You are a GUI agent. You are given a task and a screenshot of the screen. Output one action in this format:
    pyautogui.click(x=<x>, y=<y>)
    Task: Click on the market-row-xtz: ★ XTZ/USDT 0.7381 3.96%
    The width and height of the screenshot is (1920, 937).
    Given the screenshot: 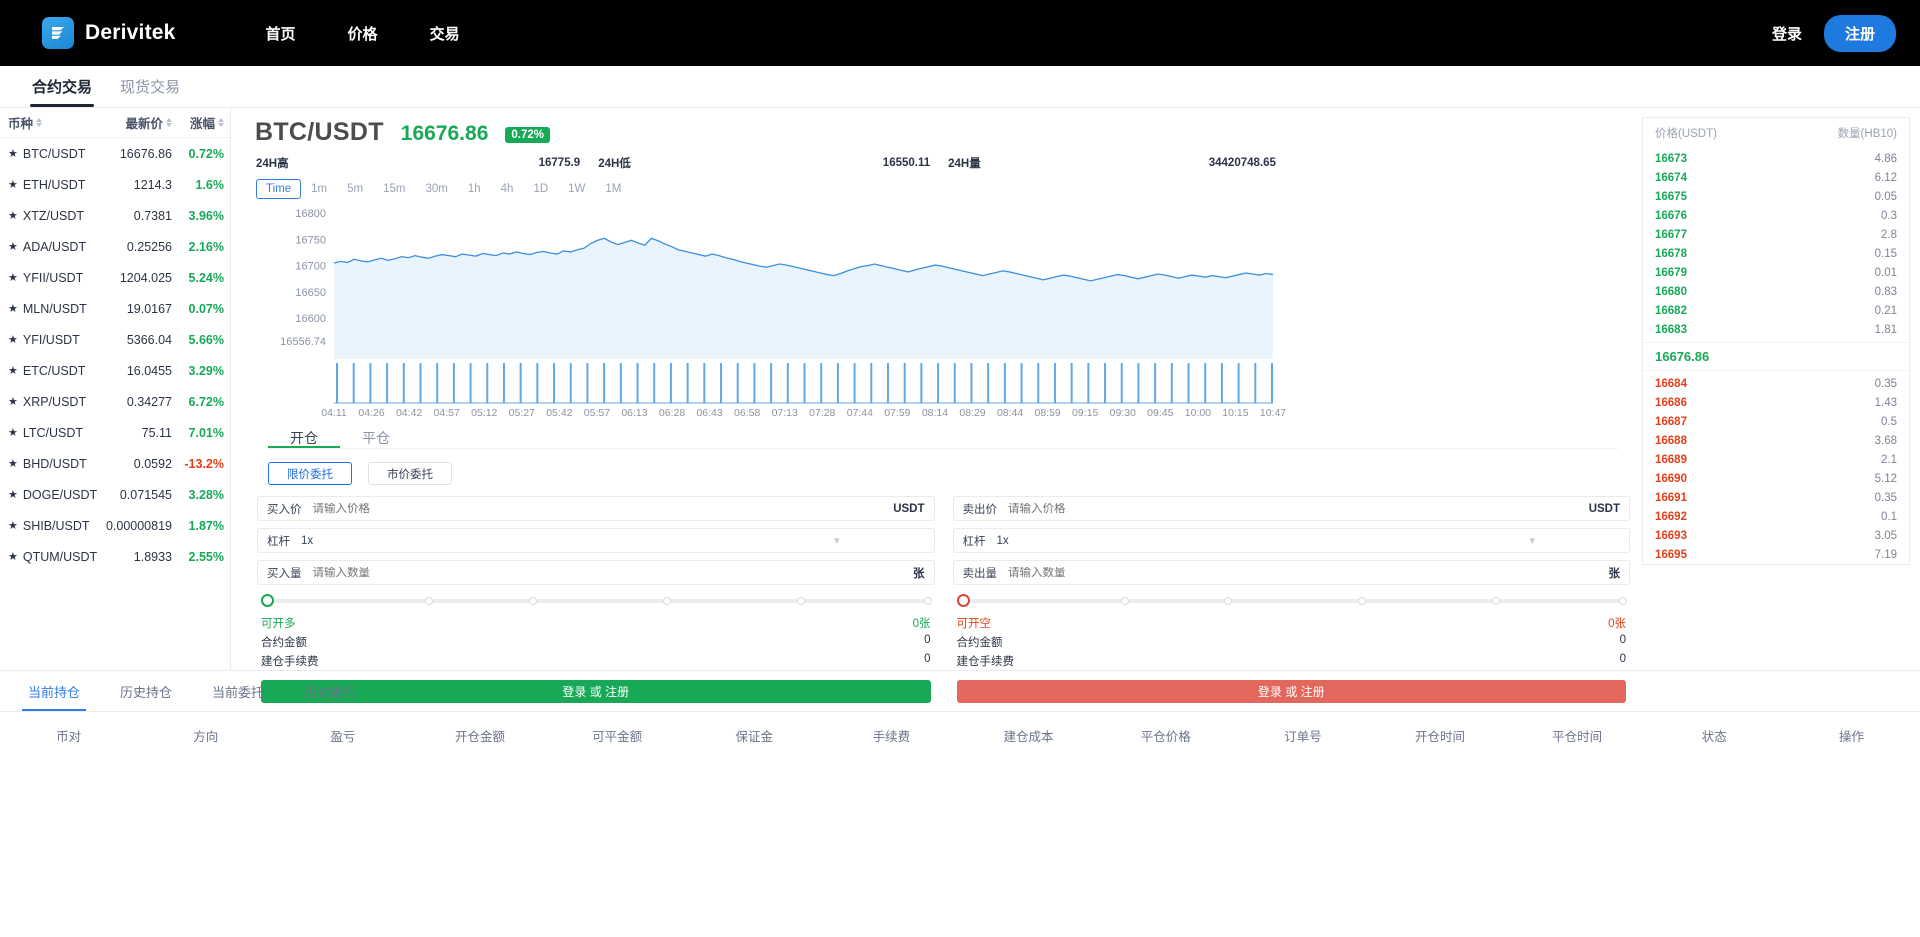 What is the action you would take?
    pyautogui.click(x=115, y=215)
    